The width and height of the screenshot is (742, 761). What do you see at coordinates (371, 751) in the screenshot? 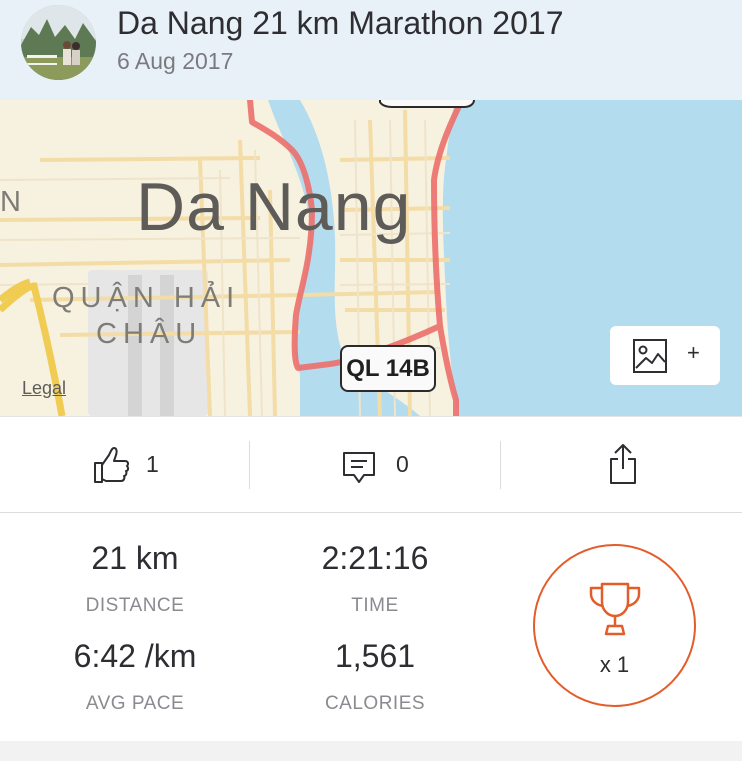
I see `footer-band` at bounding box center [371, 751].